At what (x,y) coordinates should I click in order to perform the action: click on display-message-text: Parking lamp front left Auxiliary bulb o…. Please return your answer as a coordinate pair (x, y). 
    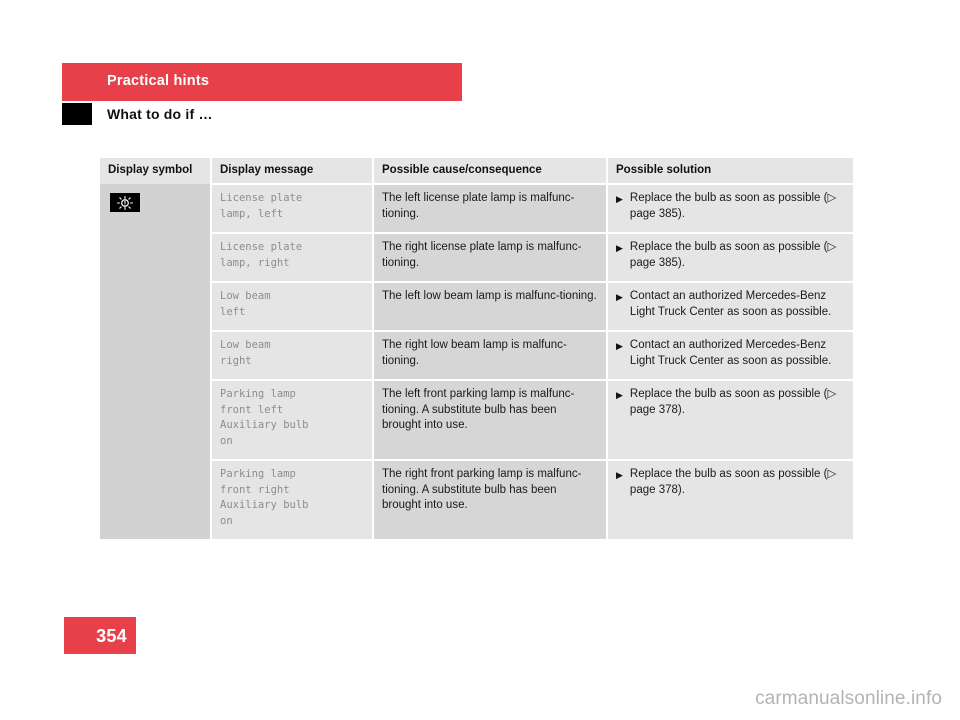
    Looking at the image, I should click on (264, 417).